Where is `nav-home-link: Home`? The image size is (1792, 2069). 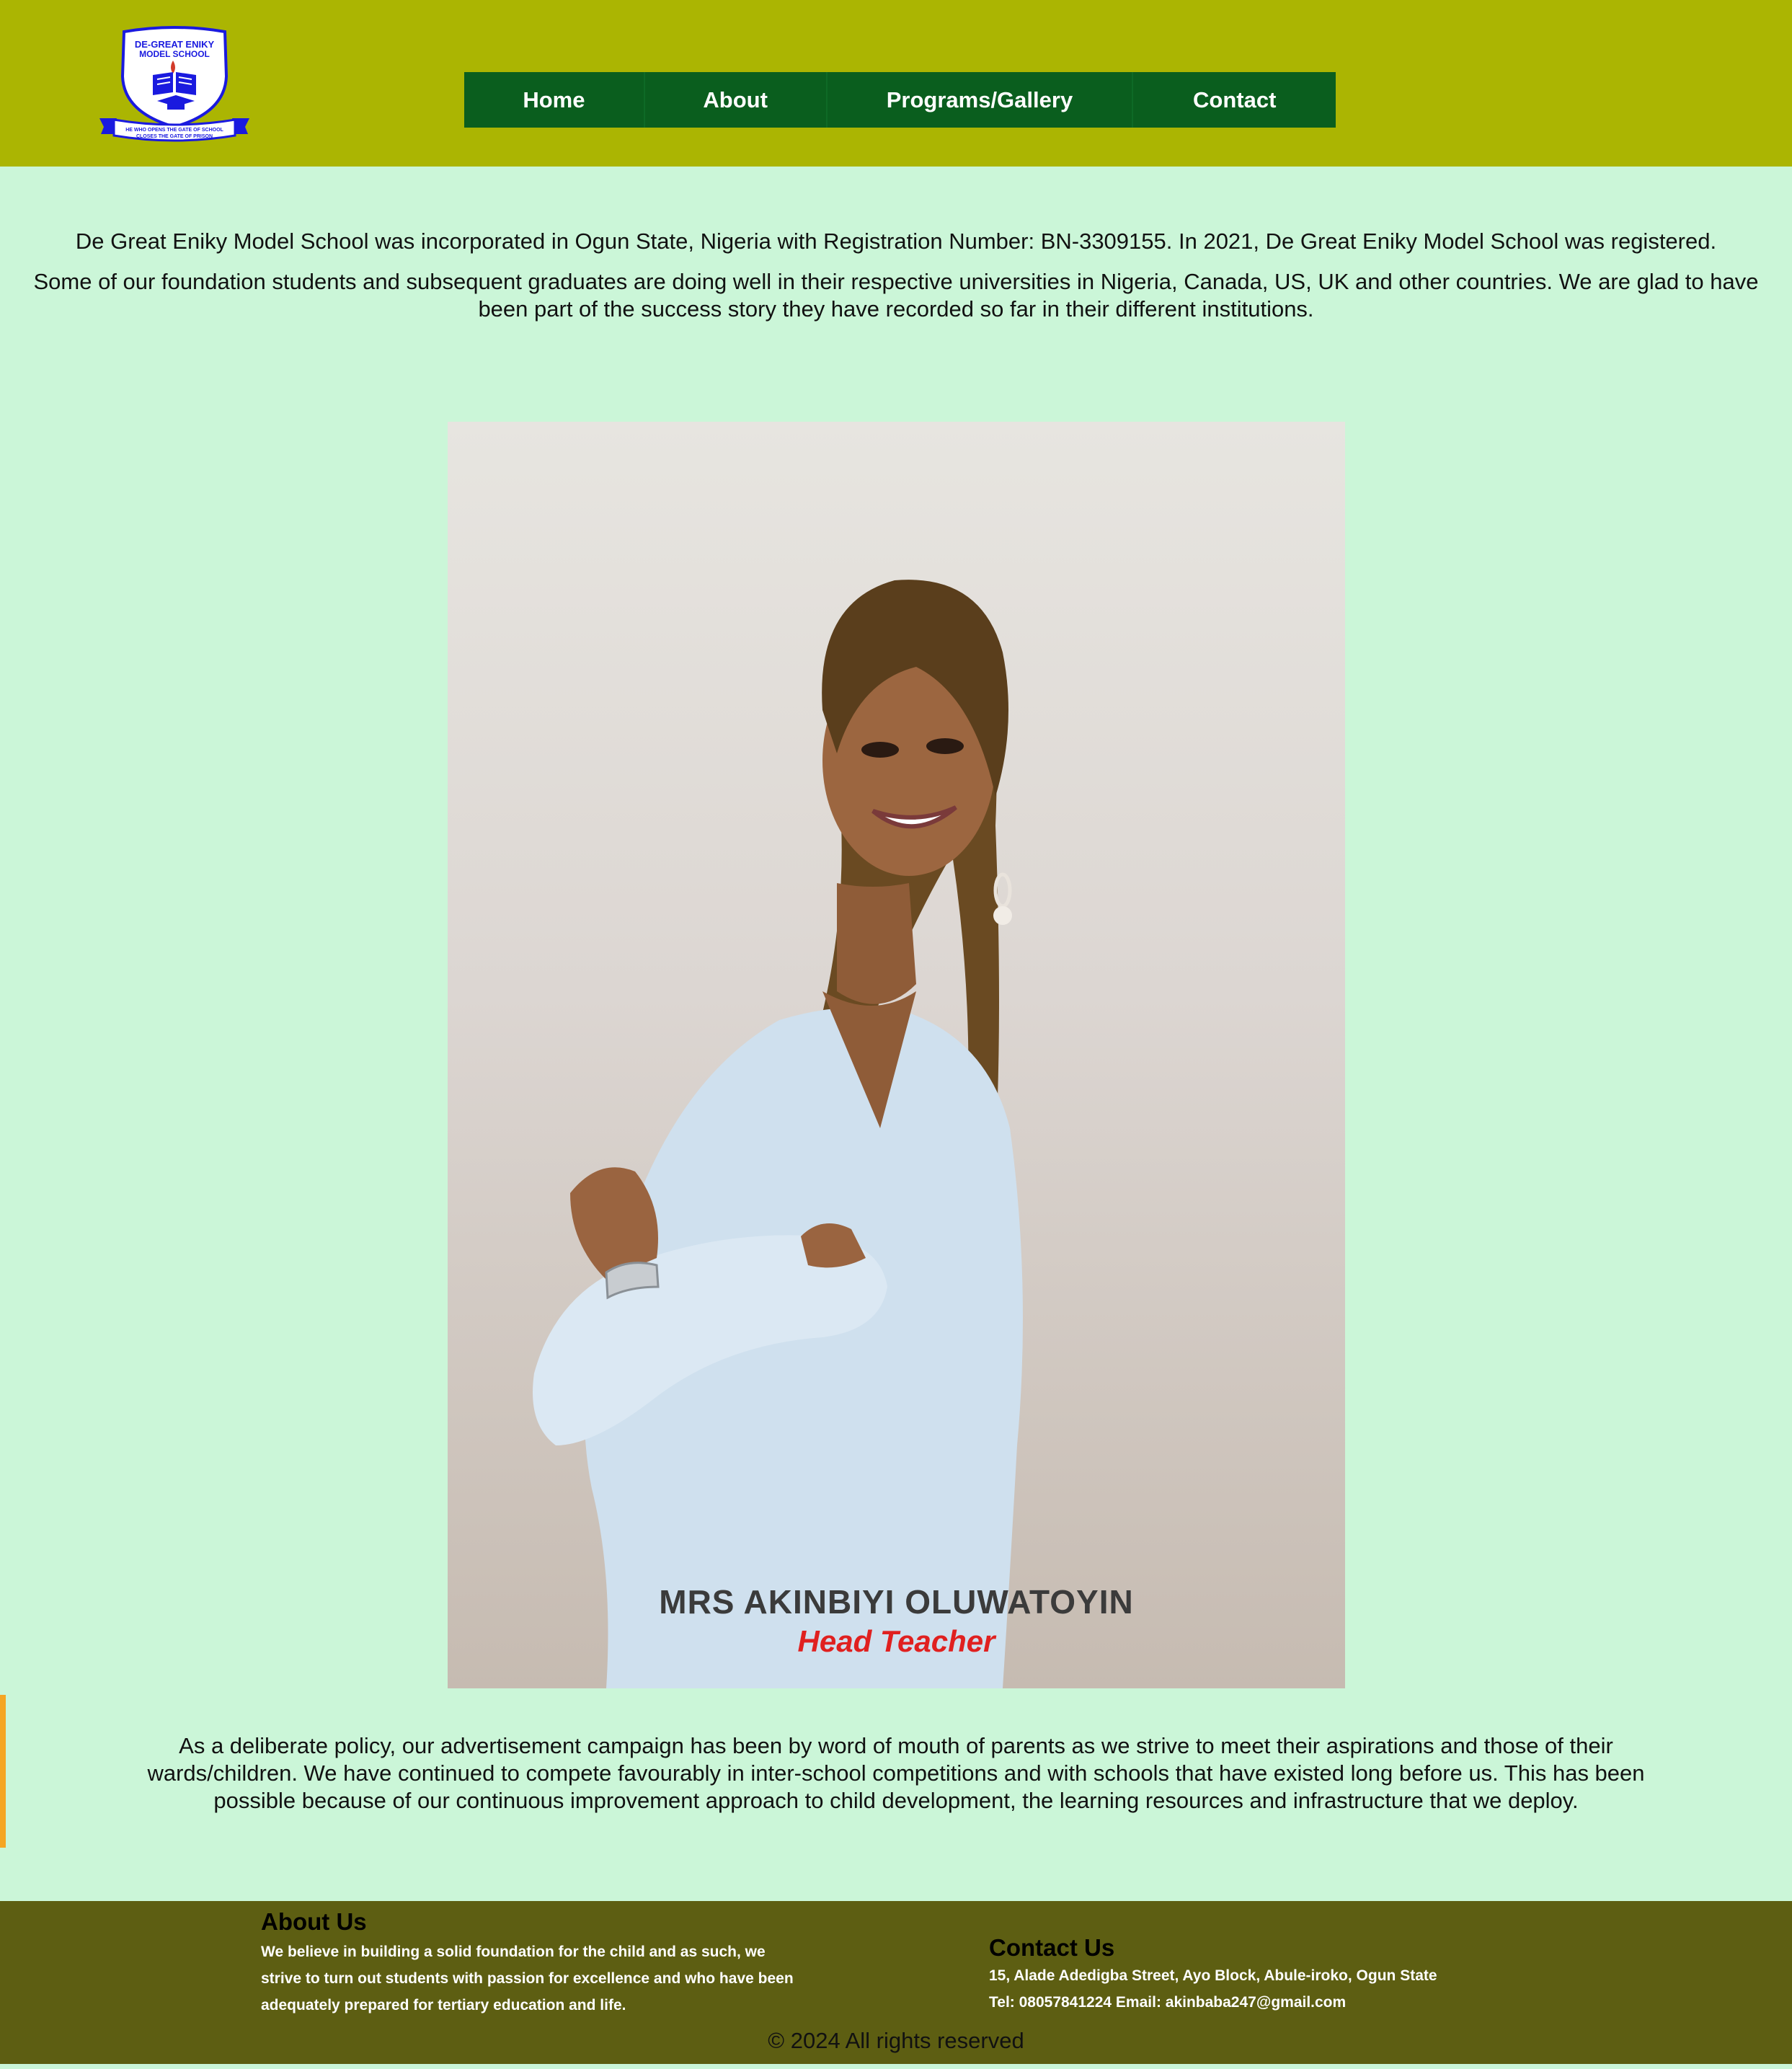
nav-home-link: Home is located at coordinates (554, 100).